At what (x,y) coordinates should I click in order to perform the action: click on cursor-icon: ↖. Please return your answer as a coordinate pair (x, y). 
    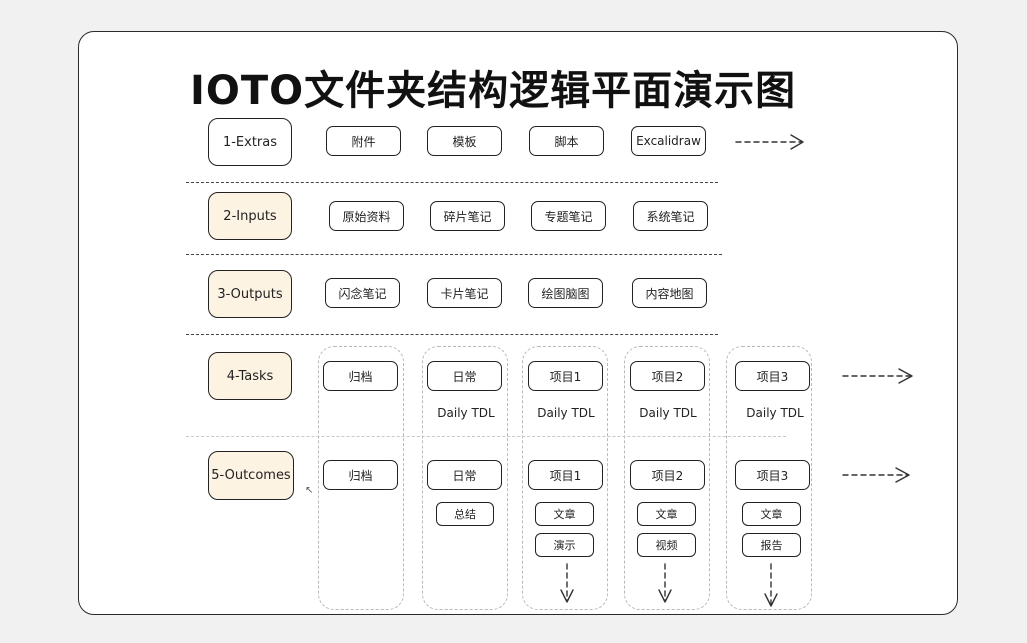
    Looking at the image, I should click on (309, 490).